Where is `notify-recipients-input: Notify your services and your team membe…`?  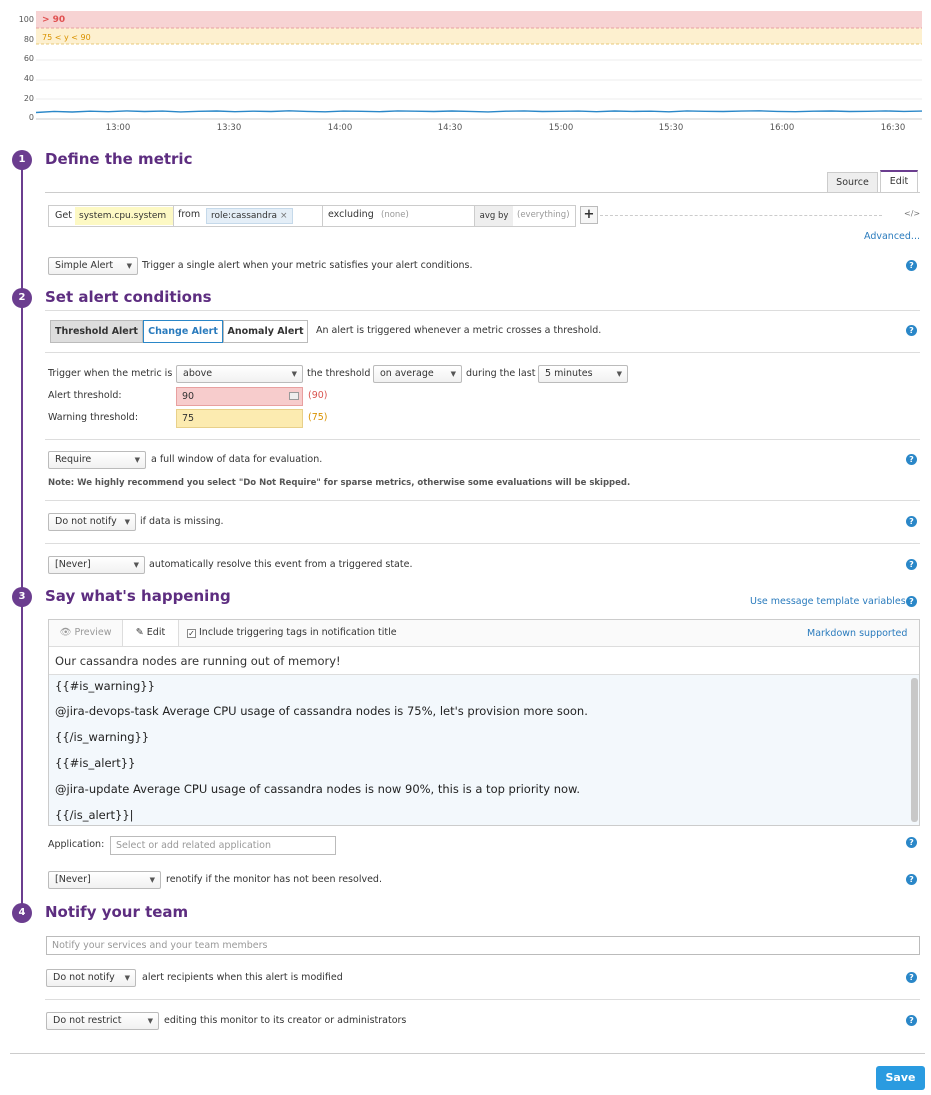 notify-recipients-input: Notify your services and your team membe… is located at coordinates (483, 945).